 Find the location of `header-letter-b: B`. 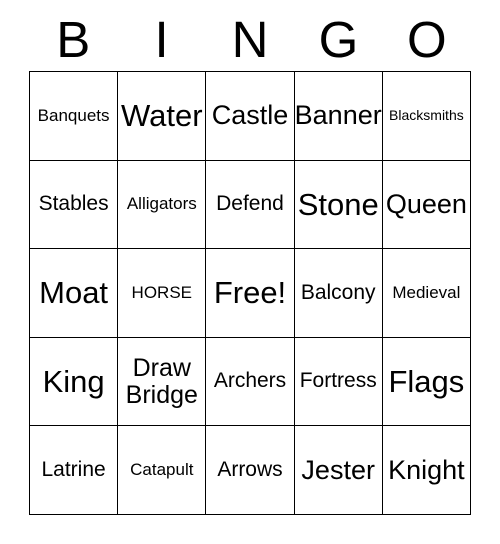

header-letter-b: B is located at coordinates (73, 39).